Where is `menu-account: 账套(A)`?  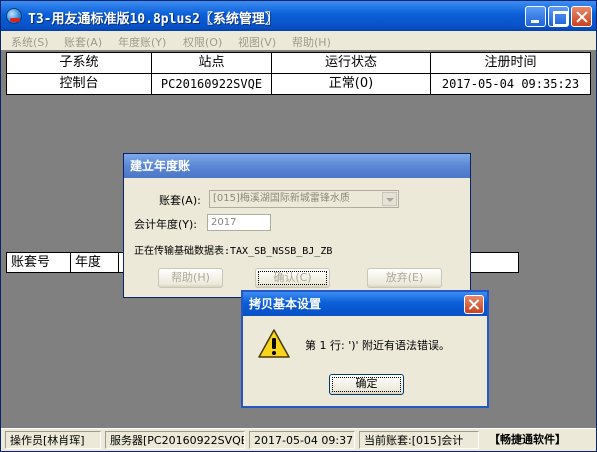
menu-account: 账套(A) is located at coordinates (83, 42).